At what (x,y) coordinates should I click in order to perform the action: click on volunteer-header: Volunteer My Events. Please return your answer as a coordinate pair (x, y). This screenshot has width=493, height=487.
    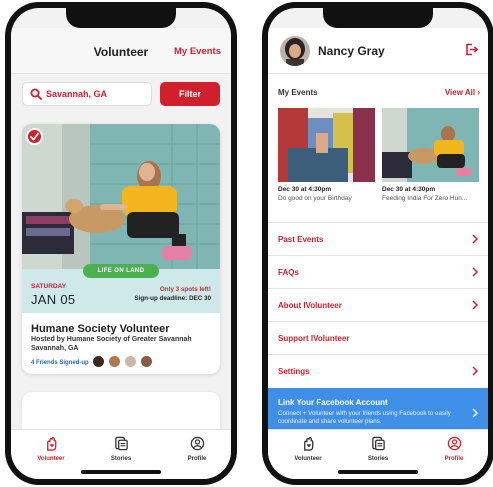
    Looking at the image, I should click on (121, 51).